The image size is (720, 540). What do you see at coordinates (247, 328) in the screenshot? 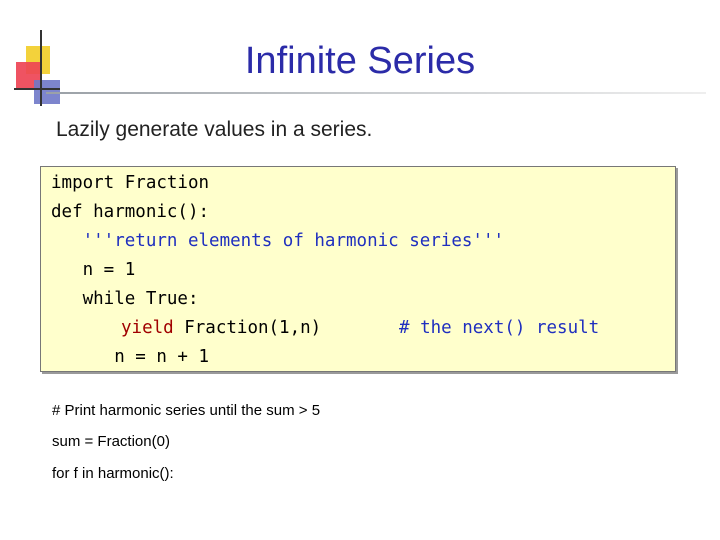
I see `yield-expression: Fraction(1,n)` at bounding box center [247, 328].